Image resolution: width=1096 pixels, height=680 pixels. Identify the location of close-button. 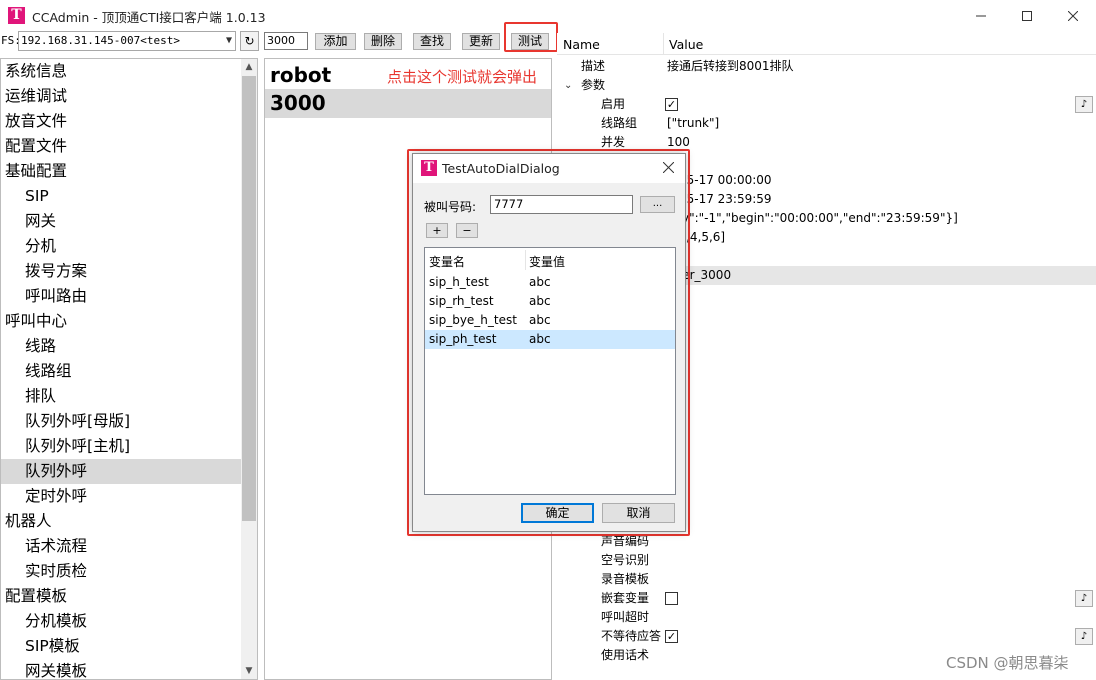
(1073, 15).